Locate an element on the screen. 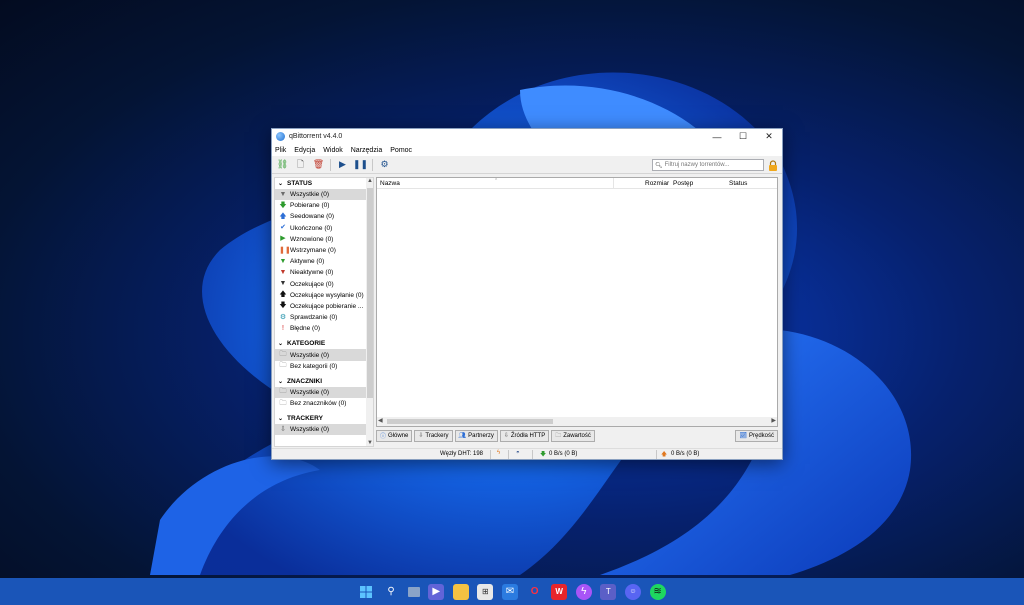  menu-edit: Edycja is located at coordinates (304, 150).